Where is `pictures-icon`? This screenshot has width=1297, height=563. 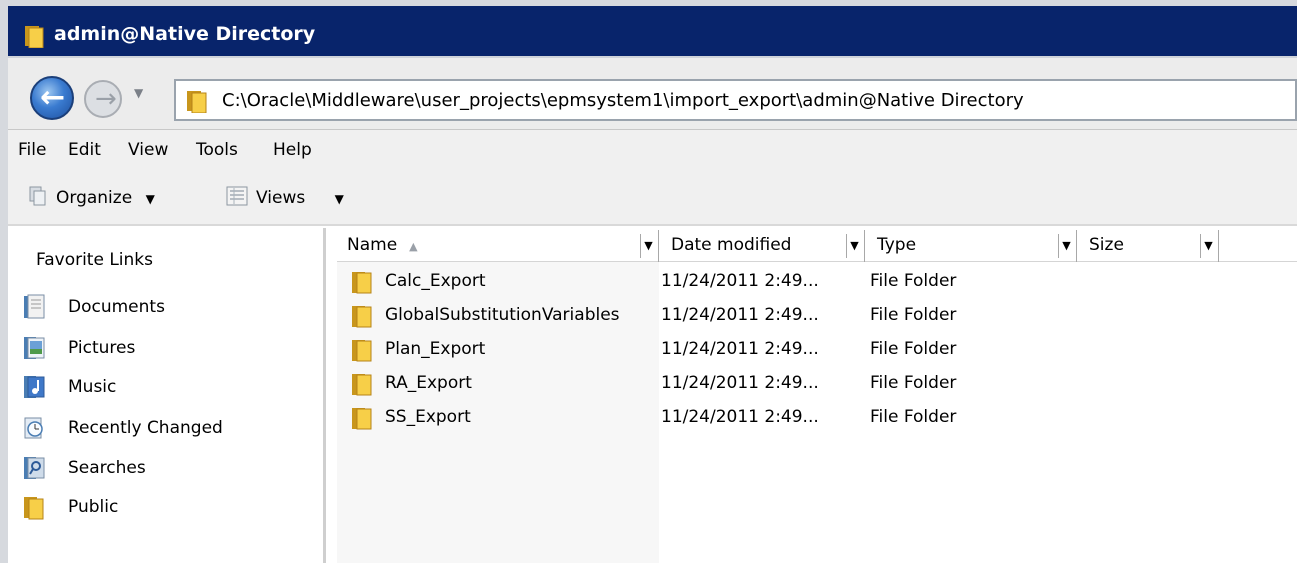
pictures-icon is located at coordinates (34, 348).